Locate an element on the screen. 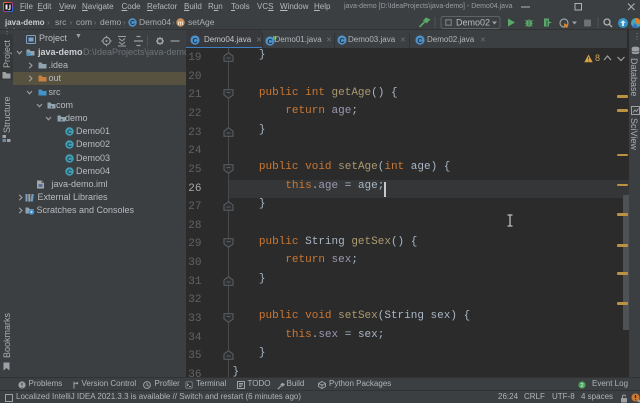 Image resolution: width=640 pixels, height=403 pixels. svg-text: Demo02 is located at coordinates (473, 23).